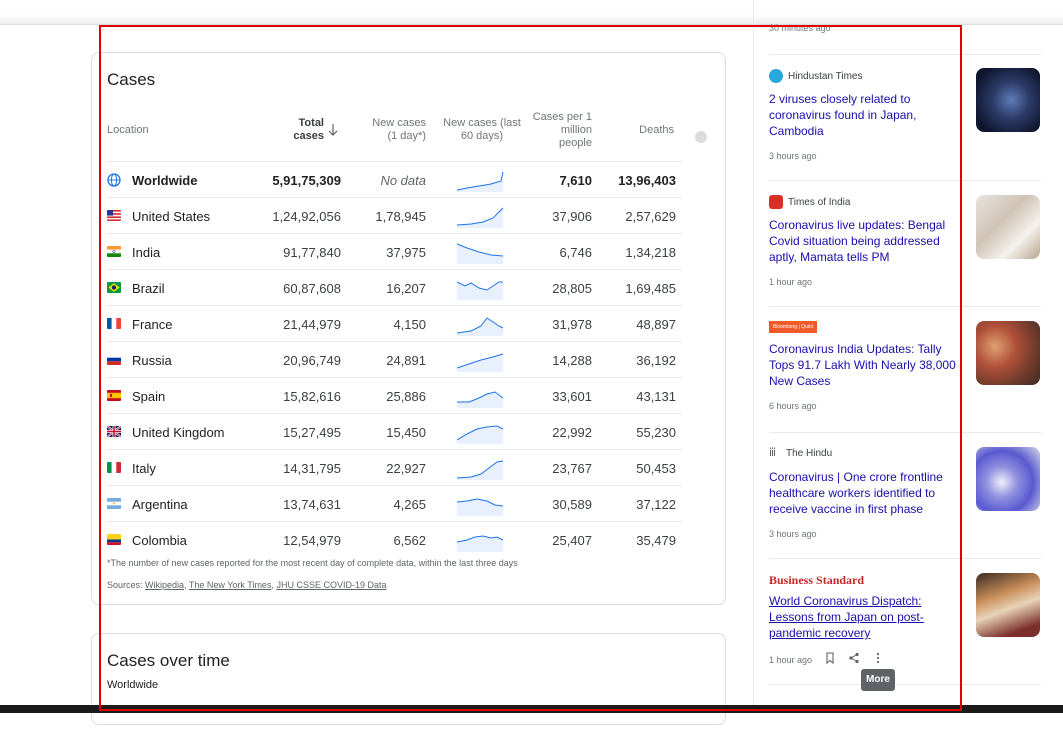 This screenshot has width=1063, height=738. I want to click on header-new-cases: New cases (1 day*), so click(394, 130).